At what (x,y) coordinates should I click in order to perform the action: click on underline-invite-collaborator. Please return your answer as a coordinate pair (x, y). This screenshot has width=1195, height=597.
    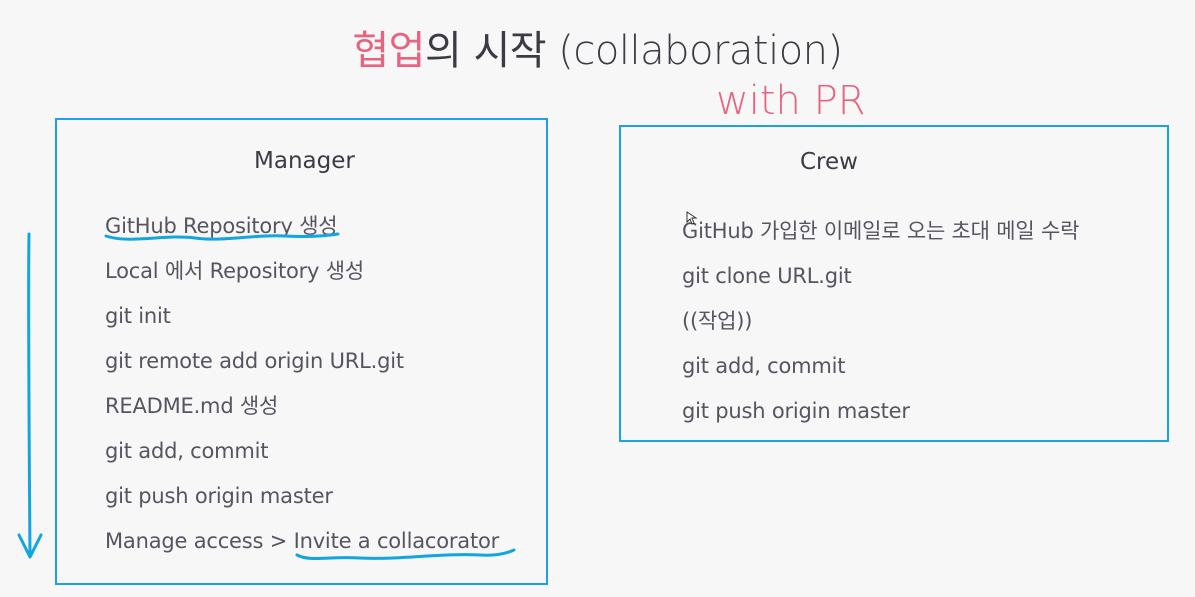
    Looking at the image, I should click on (405, 554).